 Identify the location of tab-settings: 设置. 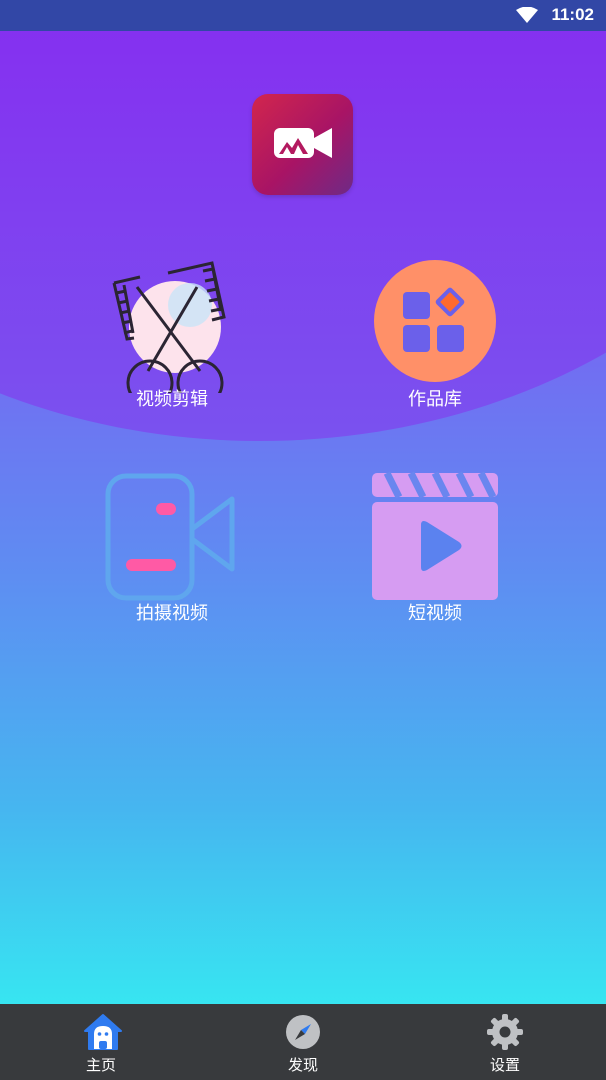
(505, 1042).